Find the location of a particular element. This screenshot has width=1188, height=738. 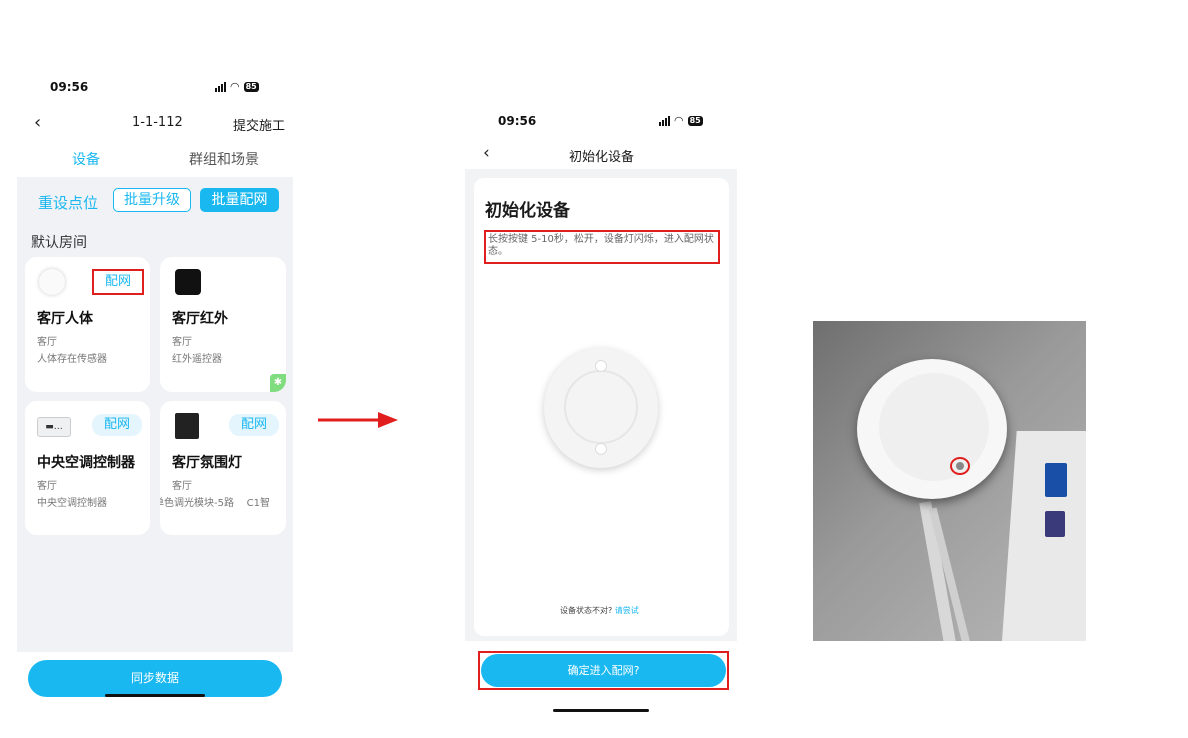

batch-pair-button: 批量配网 is located at coordinates (239, 200).